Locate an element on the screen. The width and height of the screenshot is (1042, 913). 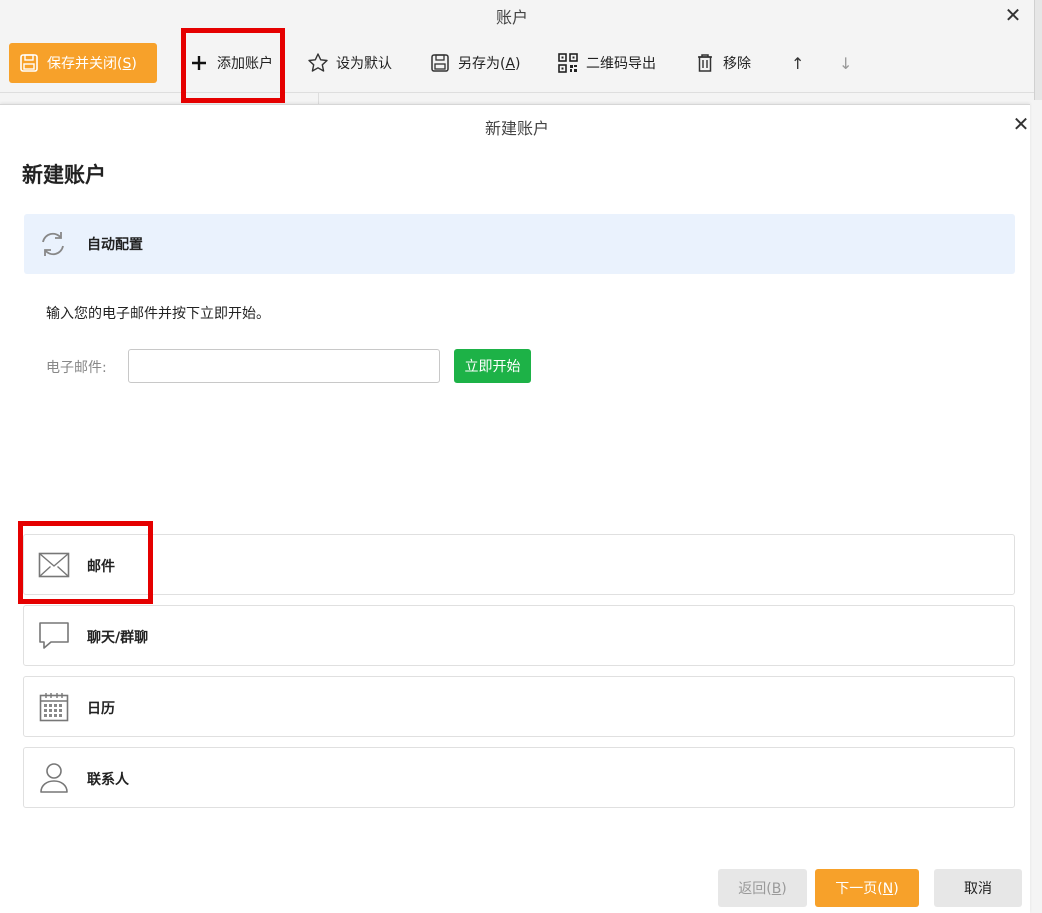
chat-icon is located at coordinates (54, 636).